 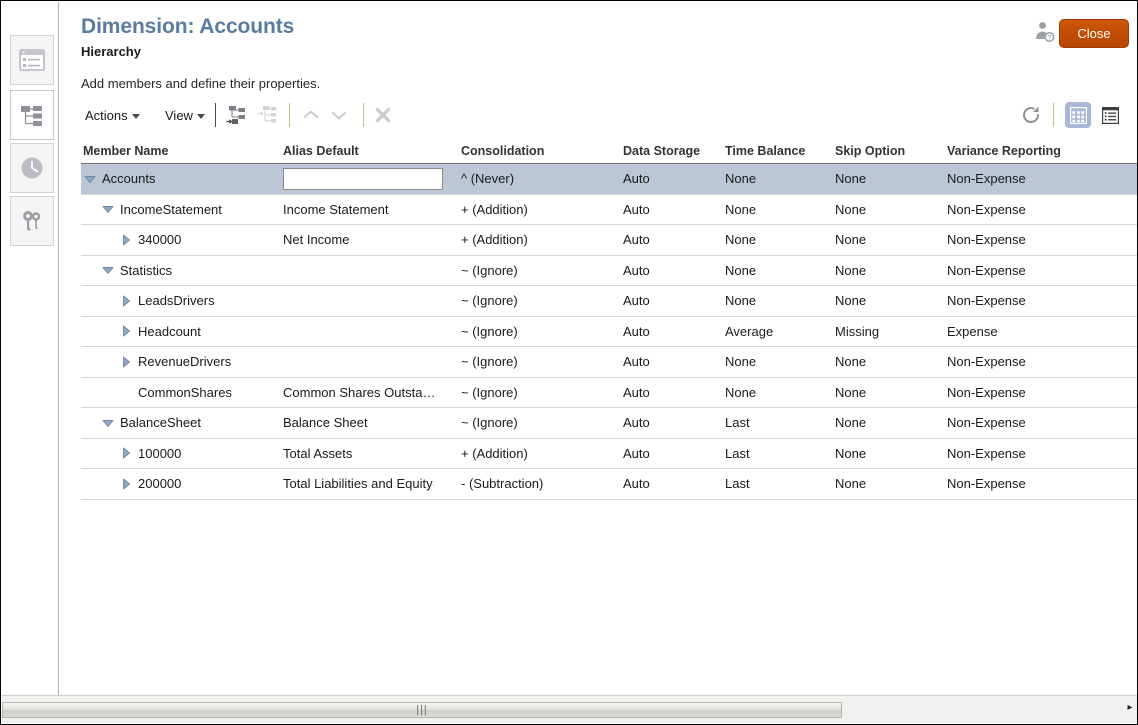 I want to click on actions-menu: Actions, so click(x=112, y=115).